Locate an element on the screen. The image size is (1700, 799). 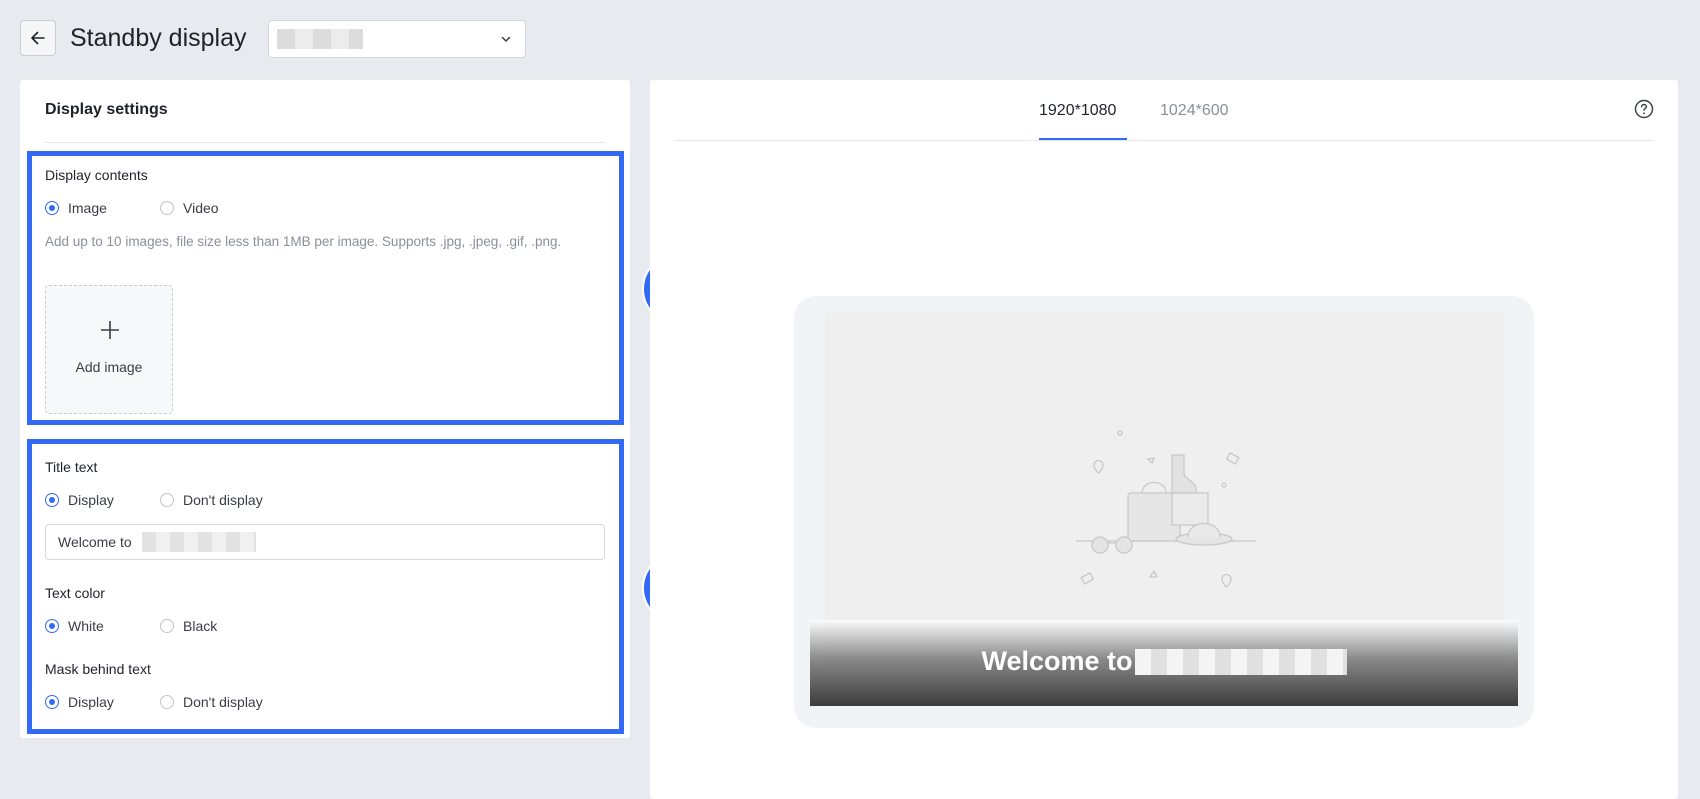
radio-mask-dont-display: Don't display is located at coordinates (211, 702).